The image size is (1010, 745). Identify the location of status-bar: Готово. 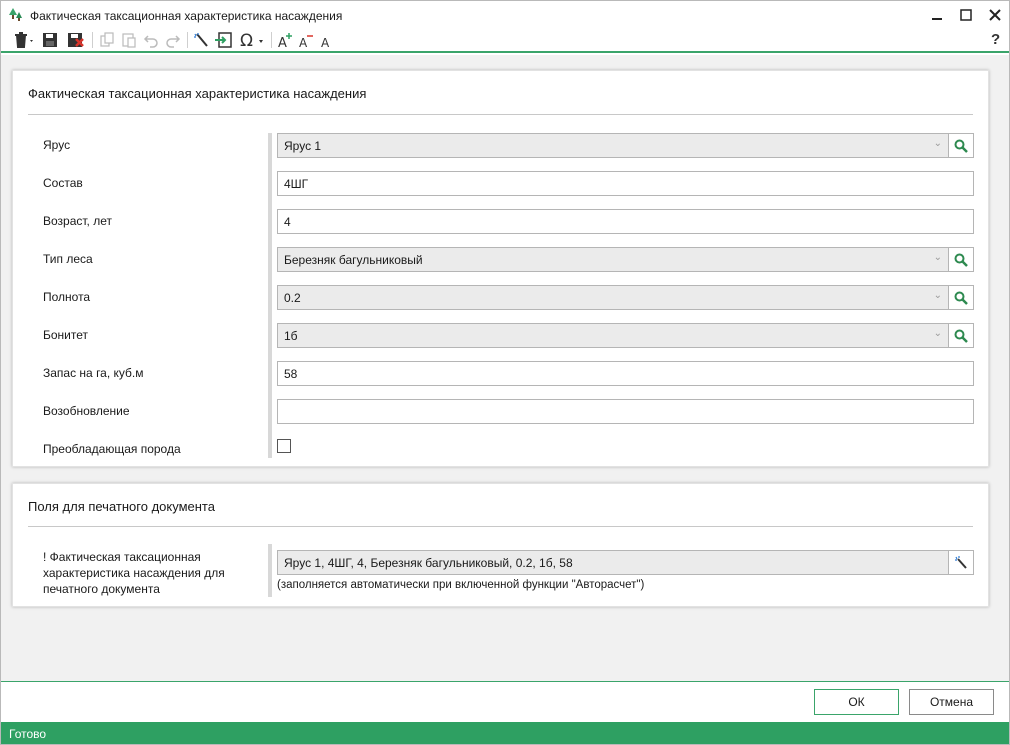
(505, 733).